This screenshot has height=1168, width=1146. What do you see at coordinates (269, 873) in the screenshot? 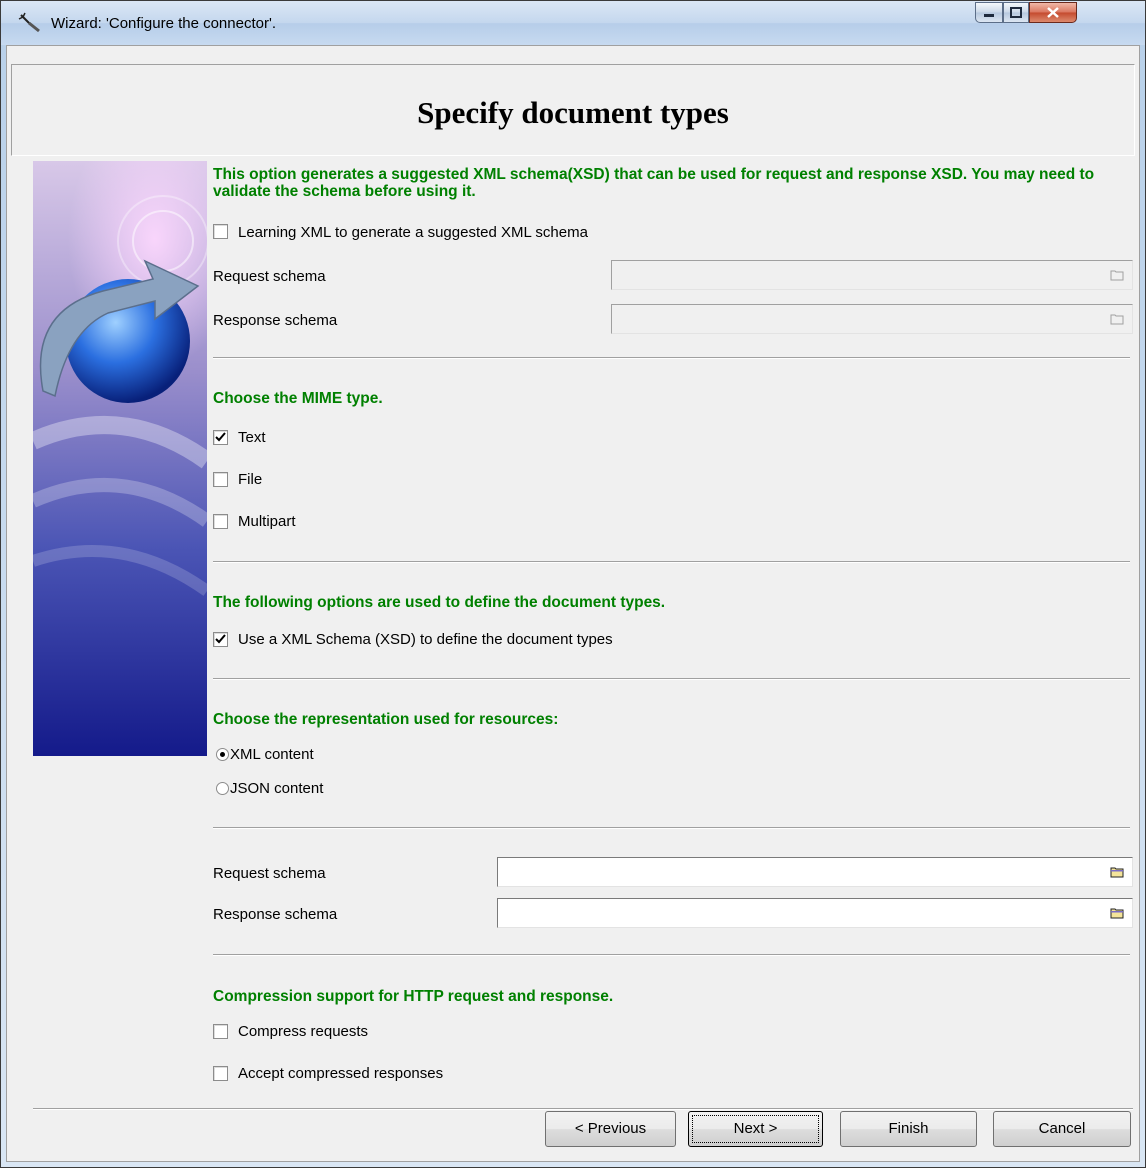
I see `request-schema-label: Request schema` at bounding box center [269, 873].